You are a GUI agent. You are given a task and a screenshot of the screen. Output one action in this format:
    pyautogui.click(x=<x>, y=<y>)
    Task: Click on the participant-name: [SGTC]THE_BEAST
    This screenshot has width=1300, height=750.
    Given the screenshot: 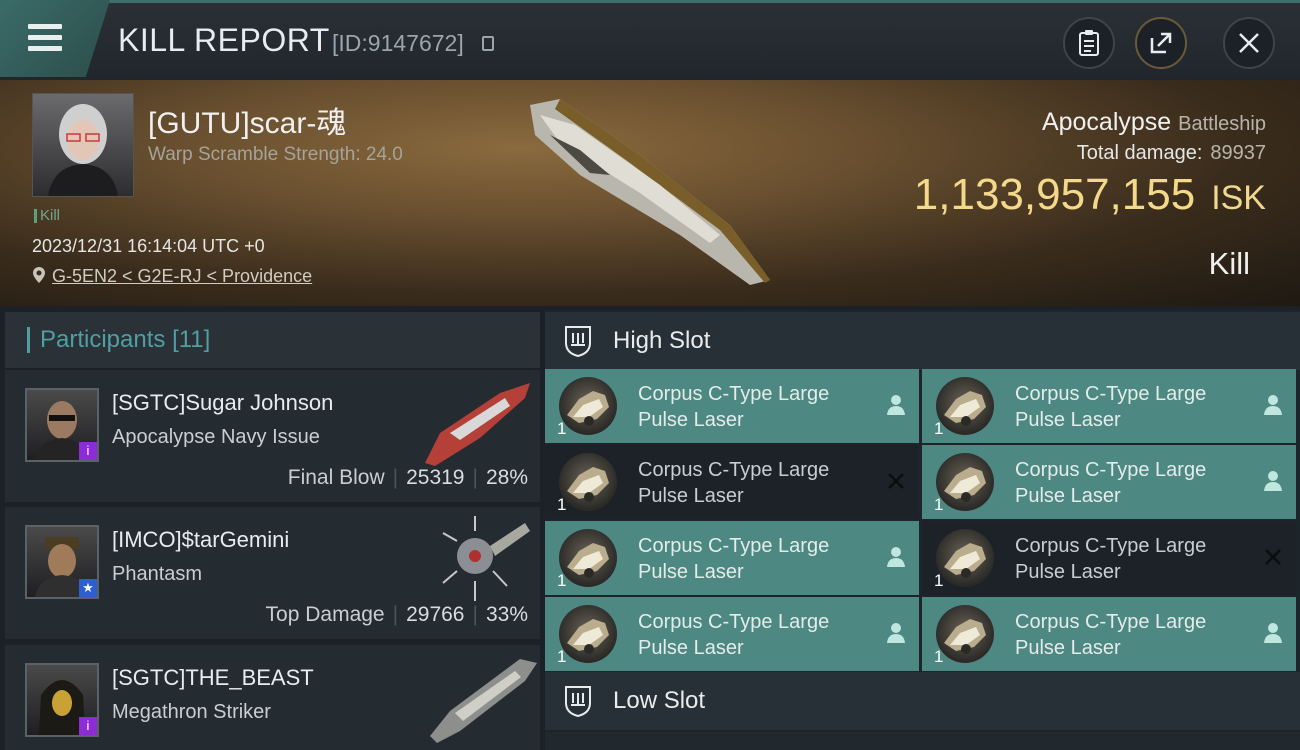 What is the action you would take?
    pyautogui.click(x=213, y=677)
    